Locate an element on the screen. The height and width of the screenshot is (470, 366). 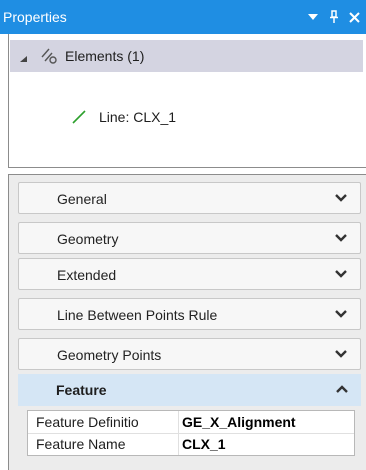
tree-item-label: Elements (1) is located at coordinates (105, 56).